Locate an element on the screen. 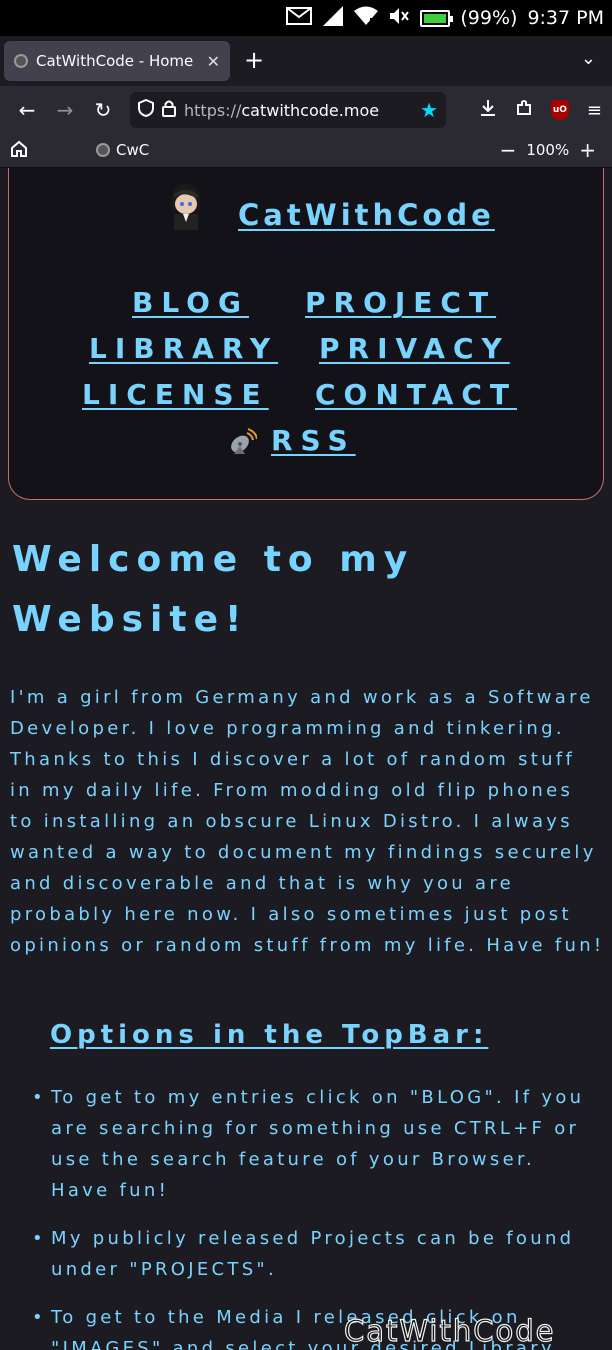  wifi-icon is located at coordinates (366, 18).